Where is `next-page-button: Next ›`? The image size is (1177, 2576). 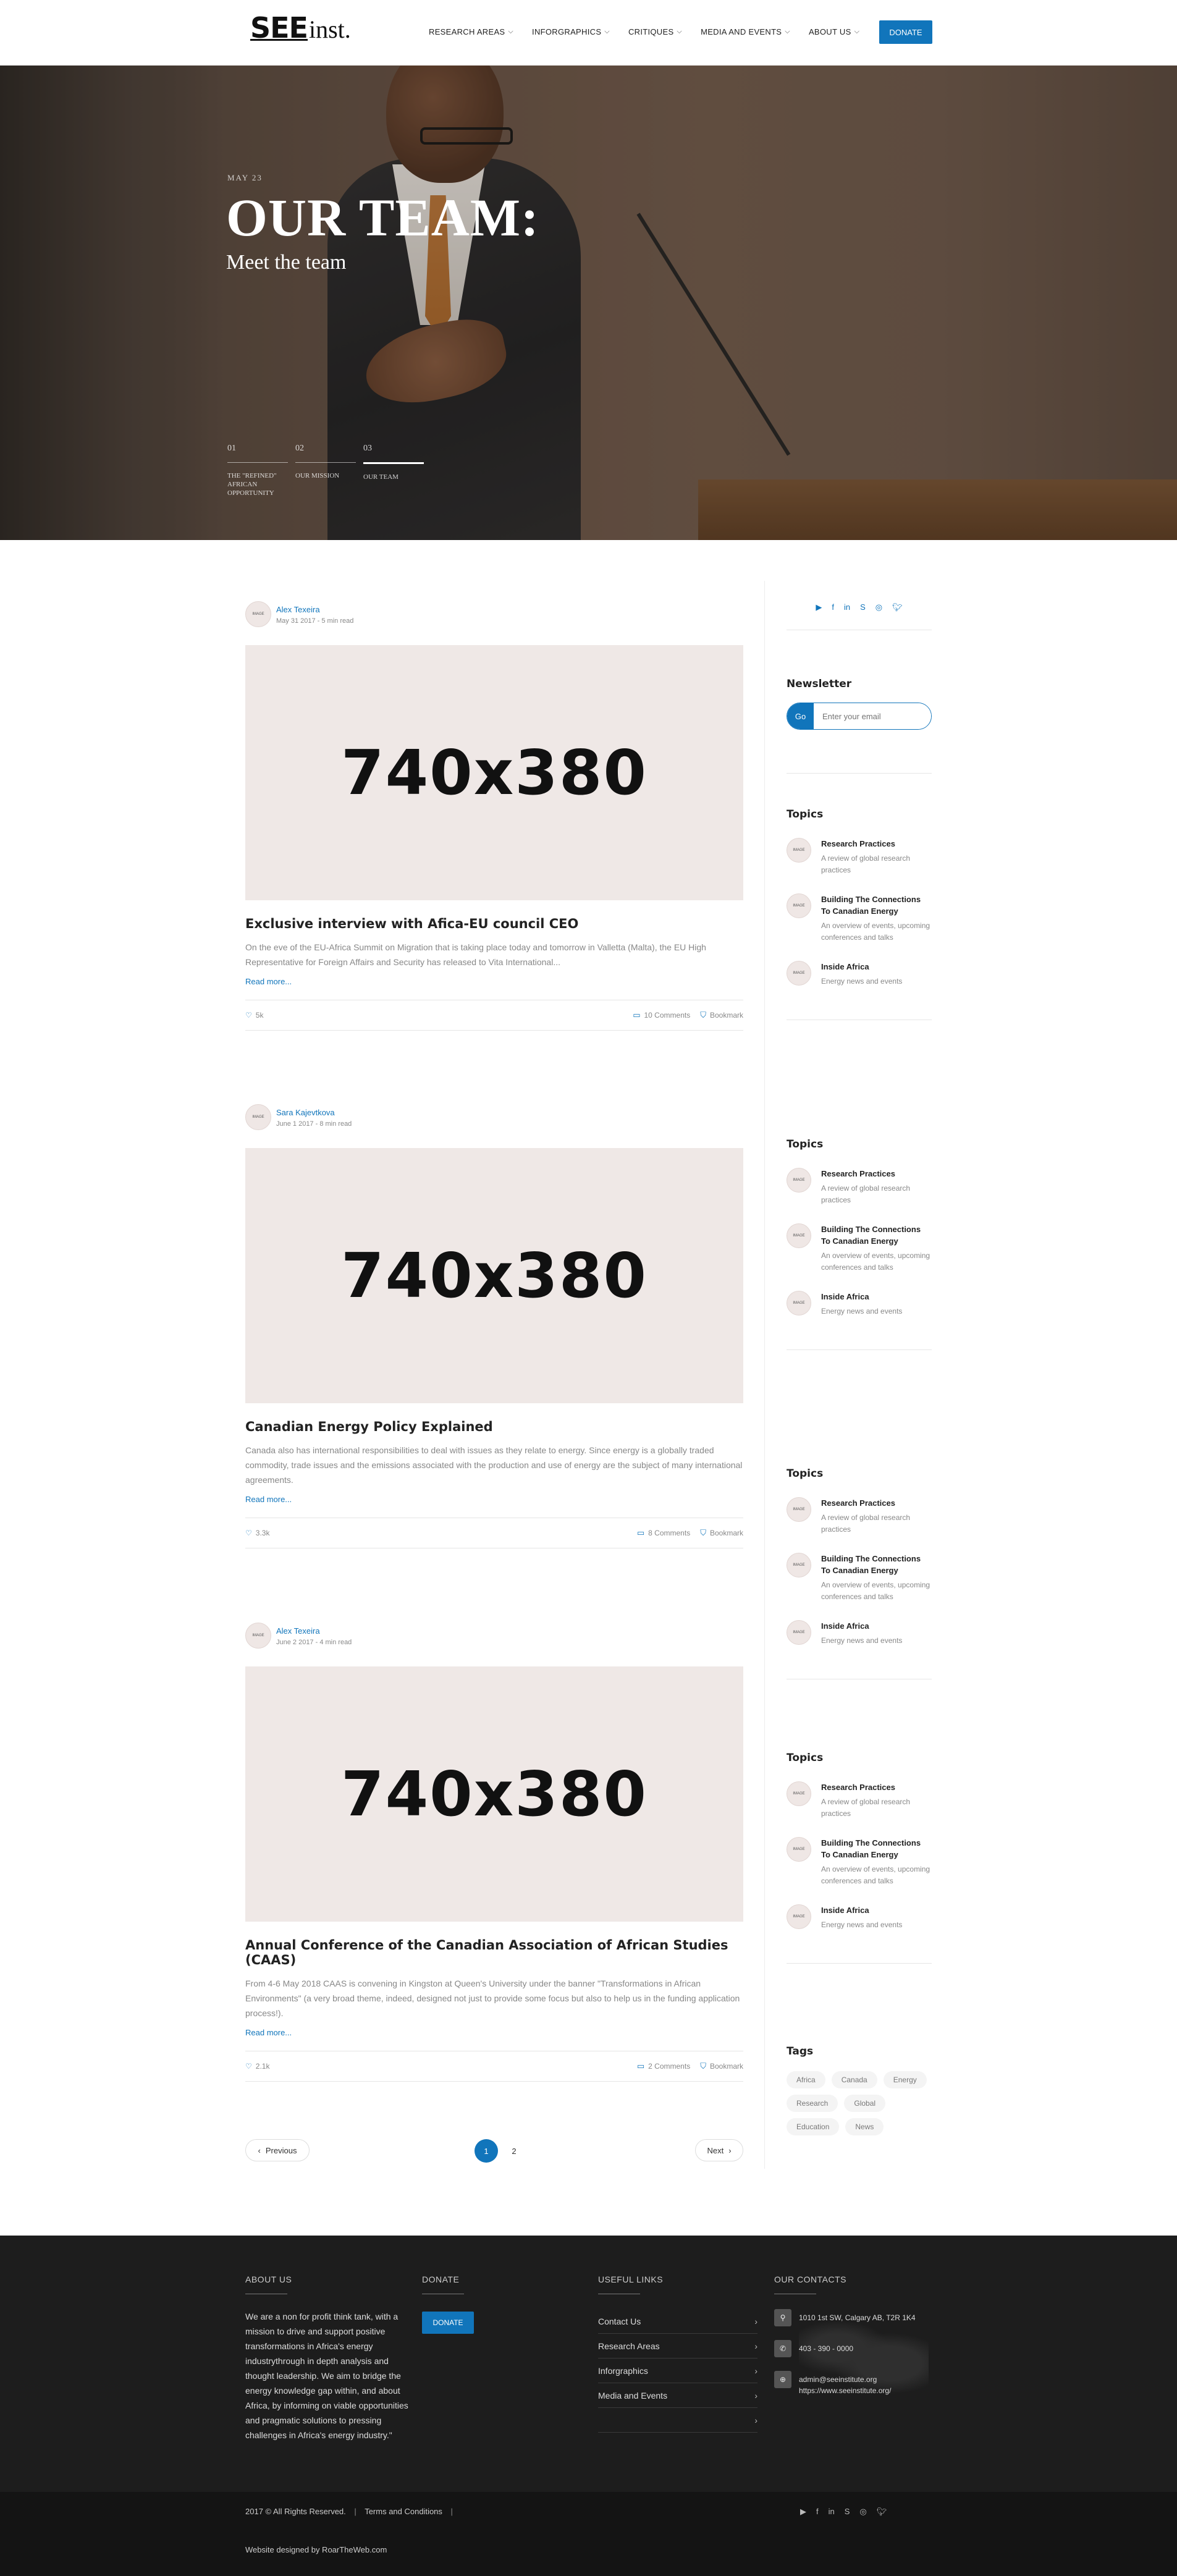 next-page-button: Next › is located at coordinates (719, 2150).